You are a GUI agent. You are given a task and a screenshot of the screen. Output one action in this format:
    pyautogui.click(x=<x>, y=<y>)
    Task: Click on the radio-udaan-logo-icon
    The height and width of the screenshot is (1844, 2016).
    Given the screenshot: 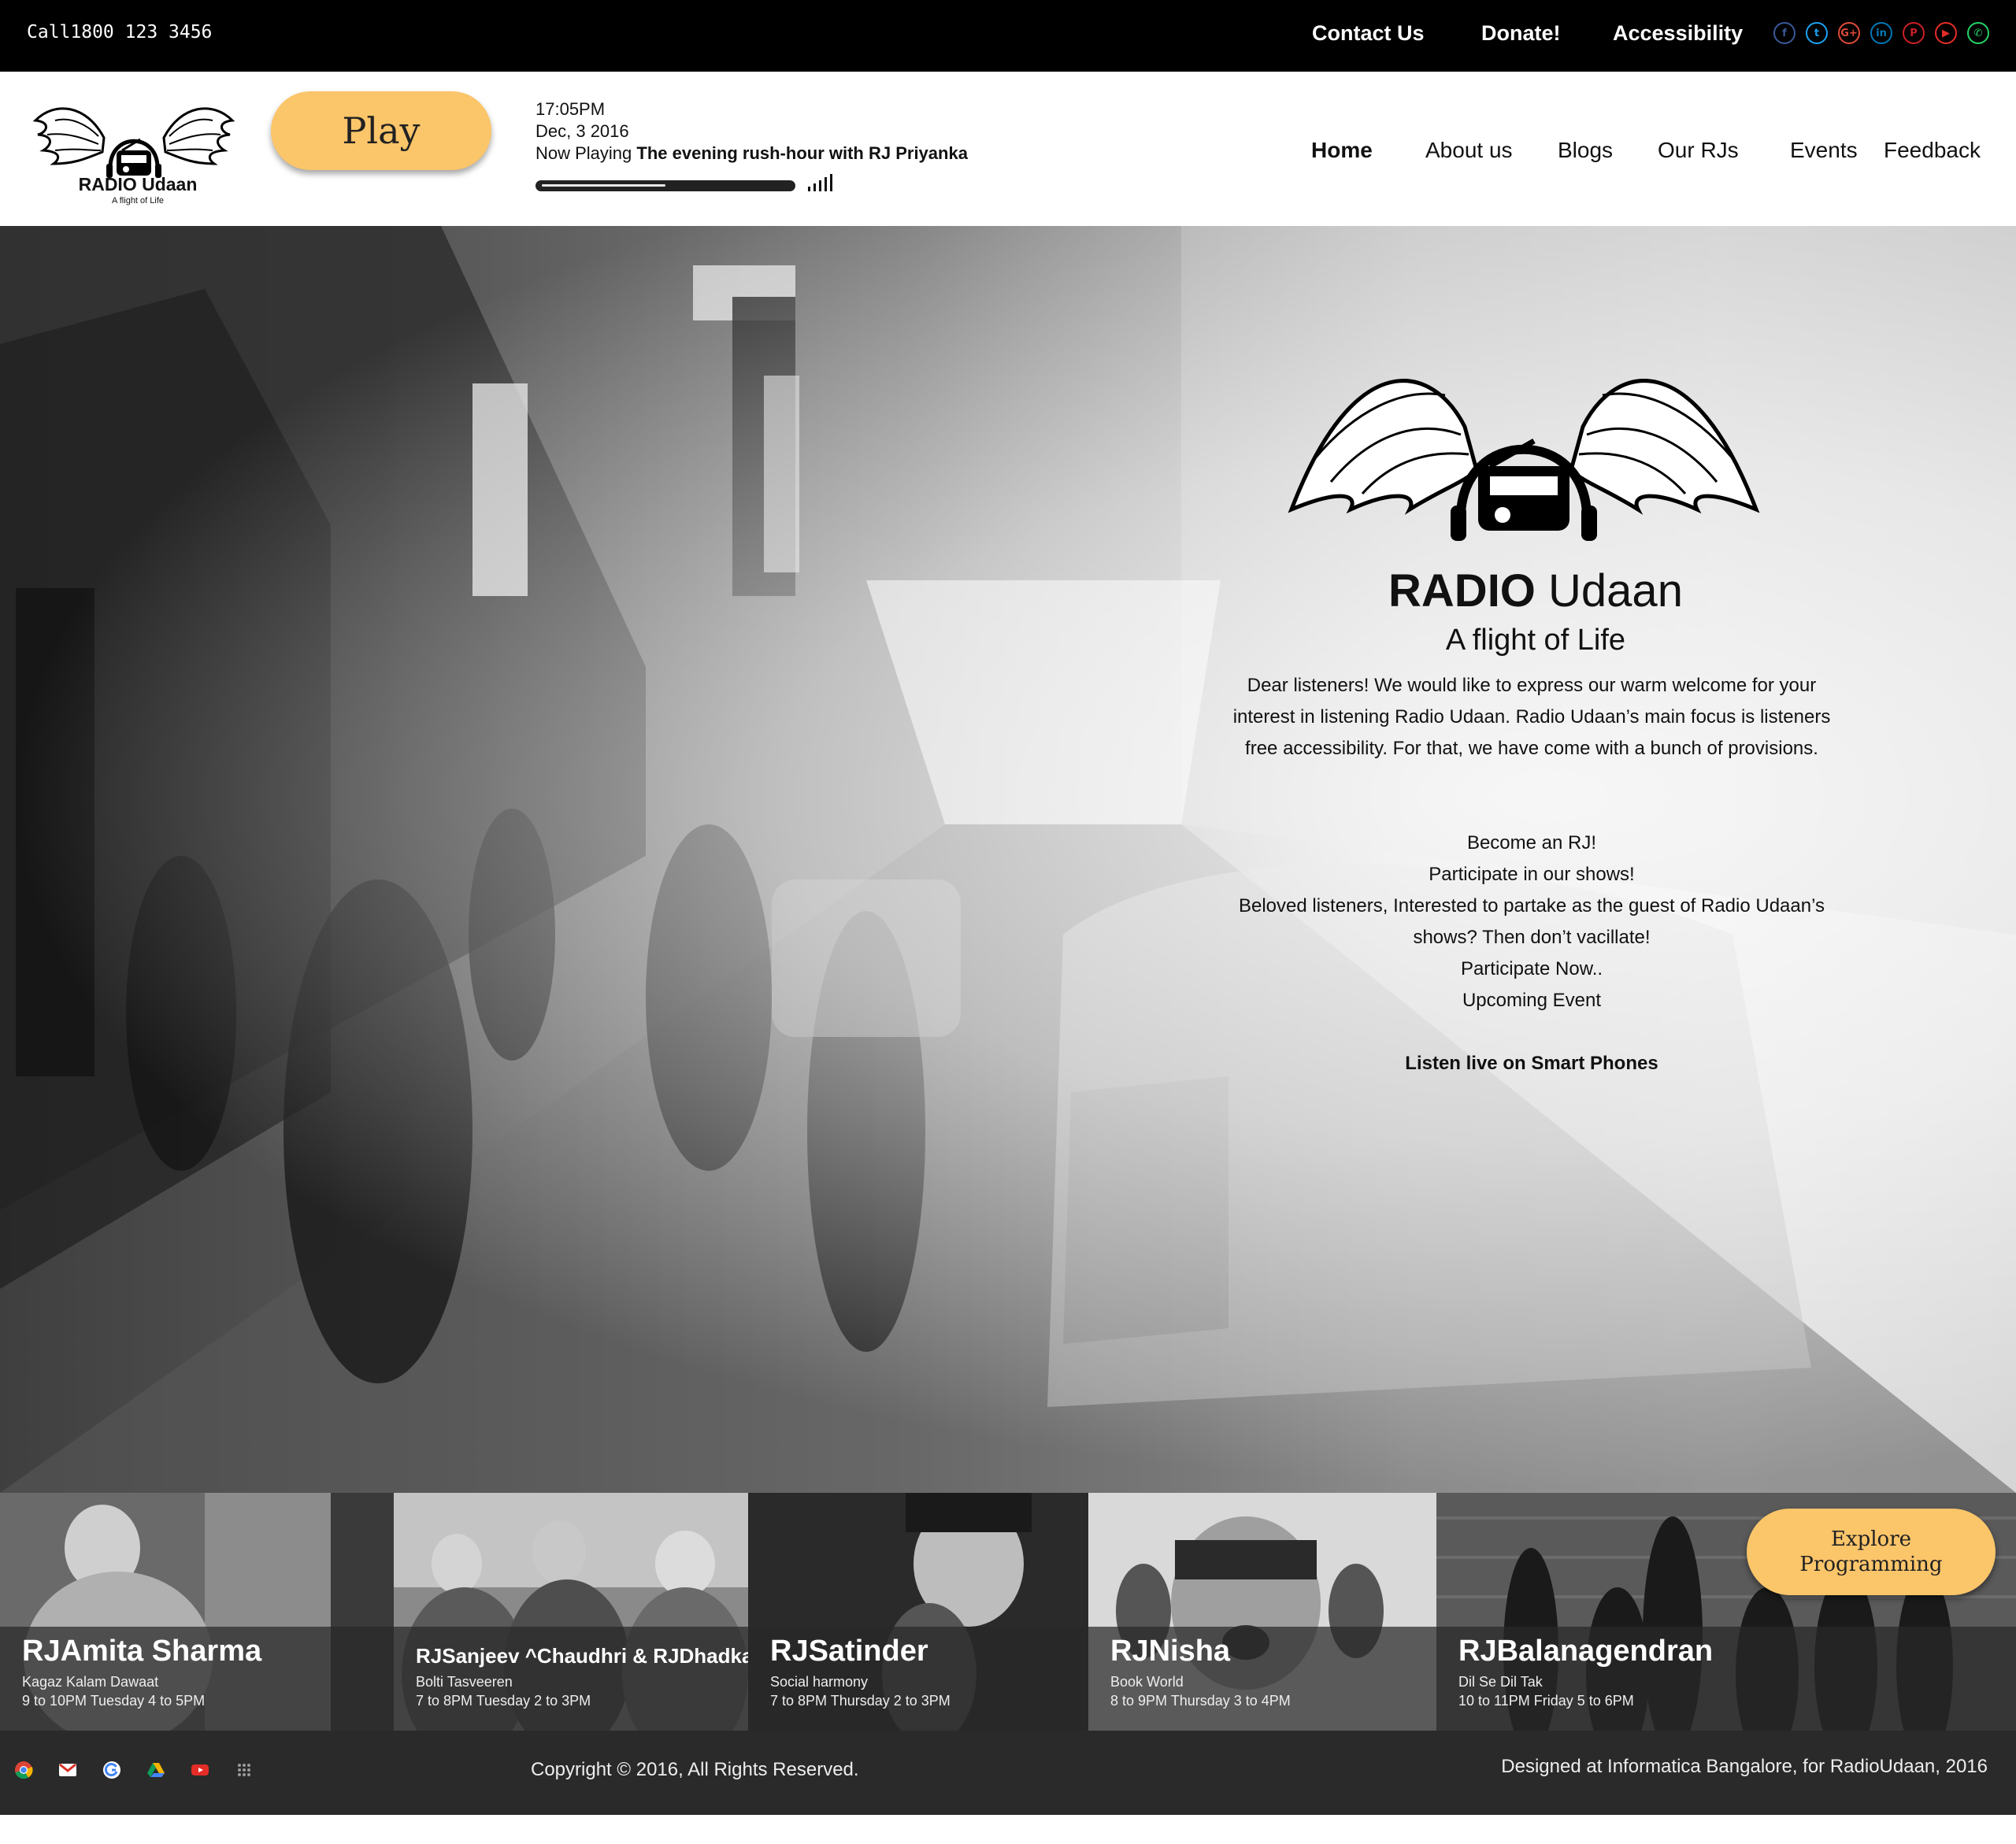 What is the action you would take?
    pyautogui.click(x=1524, y=460)
    